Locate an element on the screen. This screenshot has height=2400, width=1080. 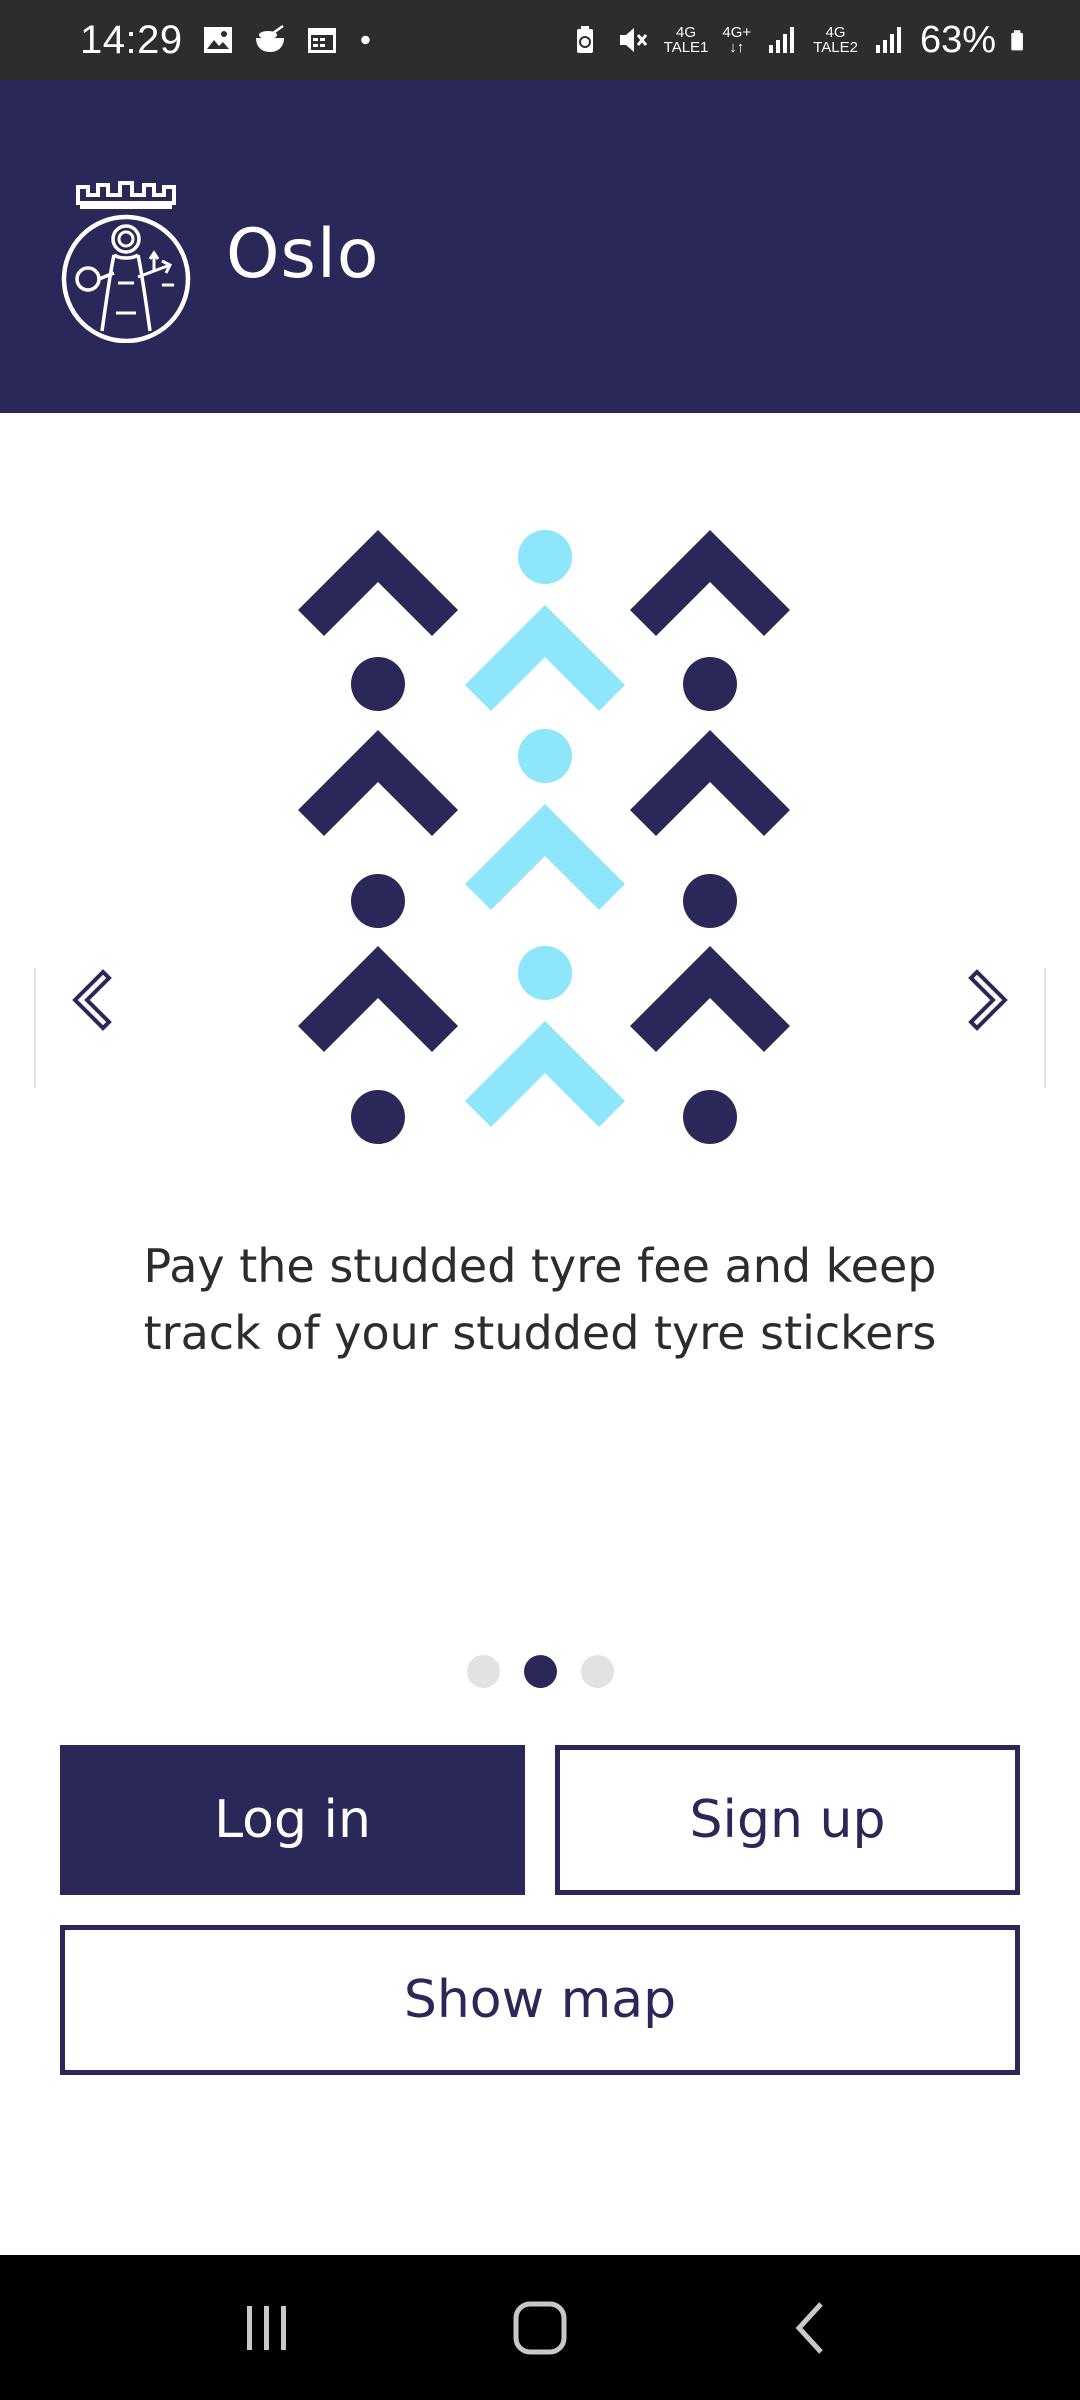
back-button is located at coordinates (813, 2328).